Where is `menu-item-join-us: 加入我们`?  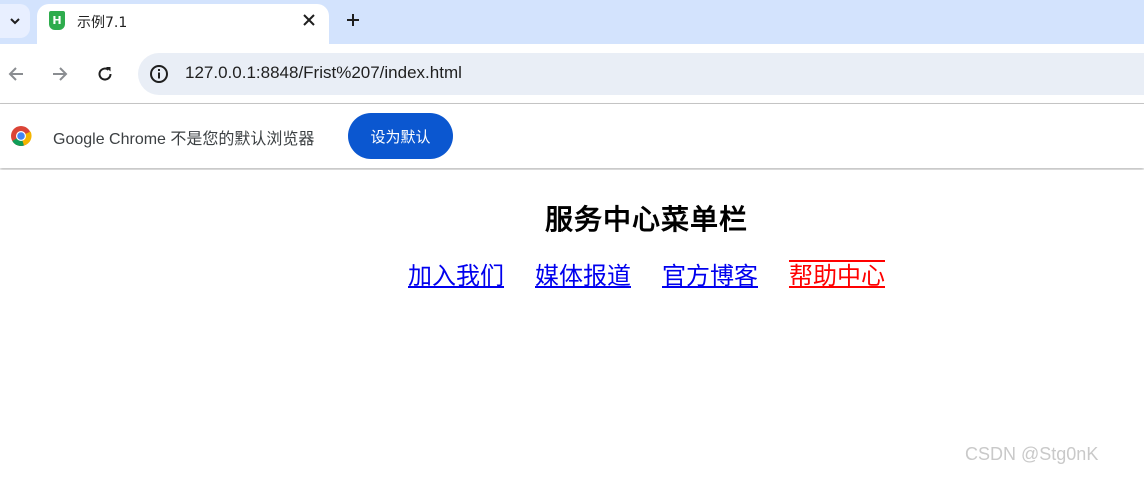 menu-item-join-us: 加入我们 is located at coordinates (456, 276).